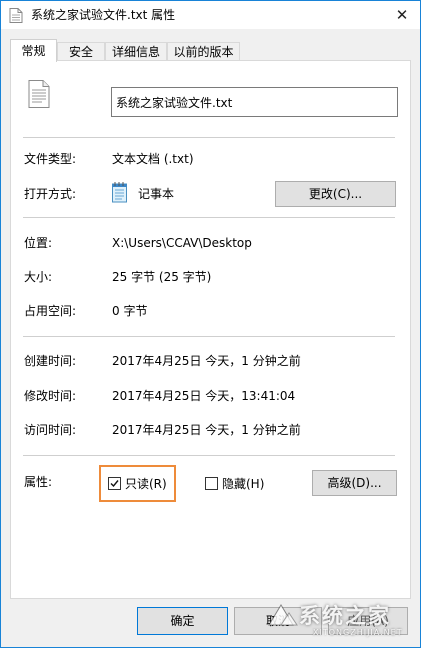 The height and width of the screenshot is (648, 421). I want to click on tab-general: 常规, so click(33, 50).